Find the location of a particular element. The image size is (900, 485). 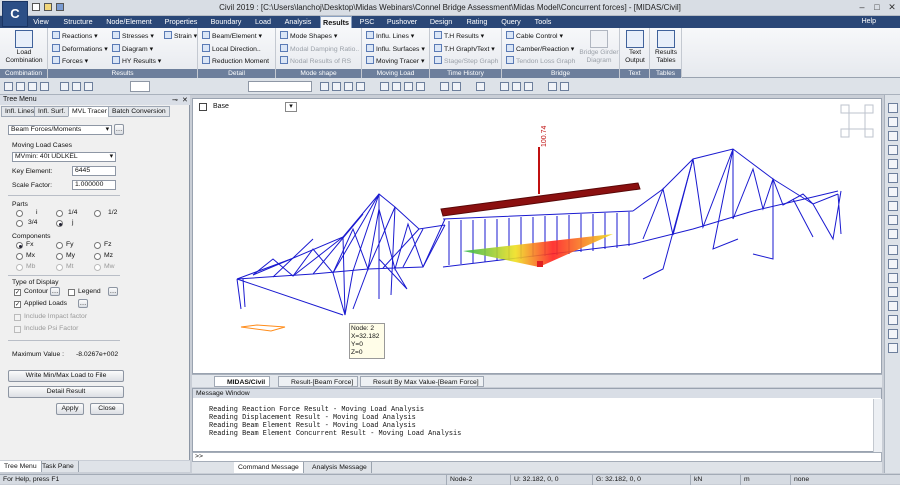

save-icon is located at coordinates (60, 7).